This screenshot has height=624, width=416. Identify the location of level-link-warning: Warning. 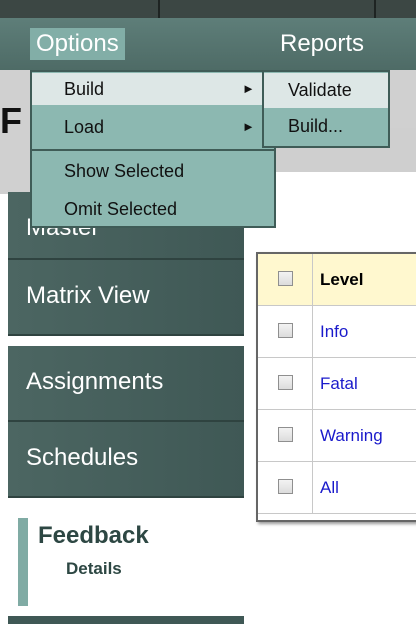
(351, 436).